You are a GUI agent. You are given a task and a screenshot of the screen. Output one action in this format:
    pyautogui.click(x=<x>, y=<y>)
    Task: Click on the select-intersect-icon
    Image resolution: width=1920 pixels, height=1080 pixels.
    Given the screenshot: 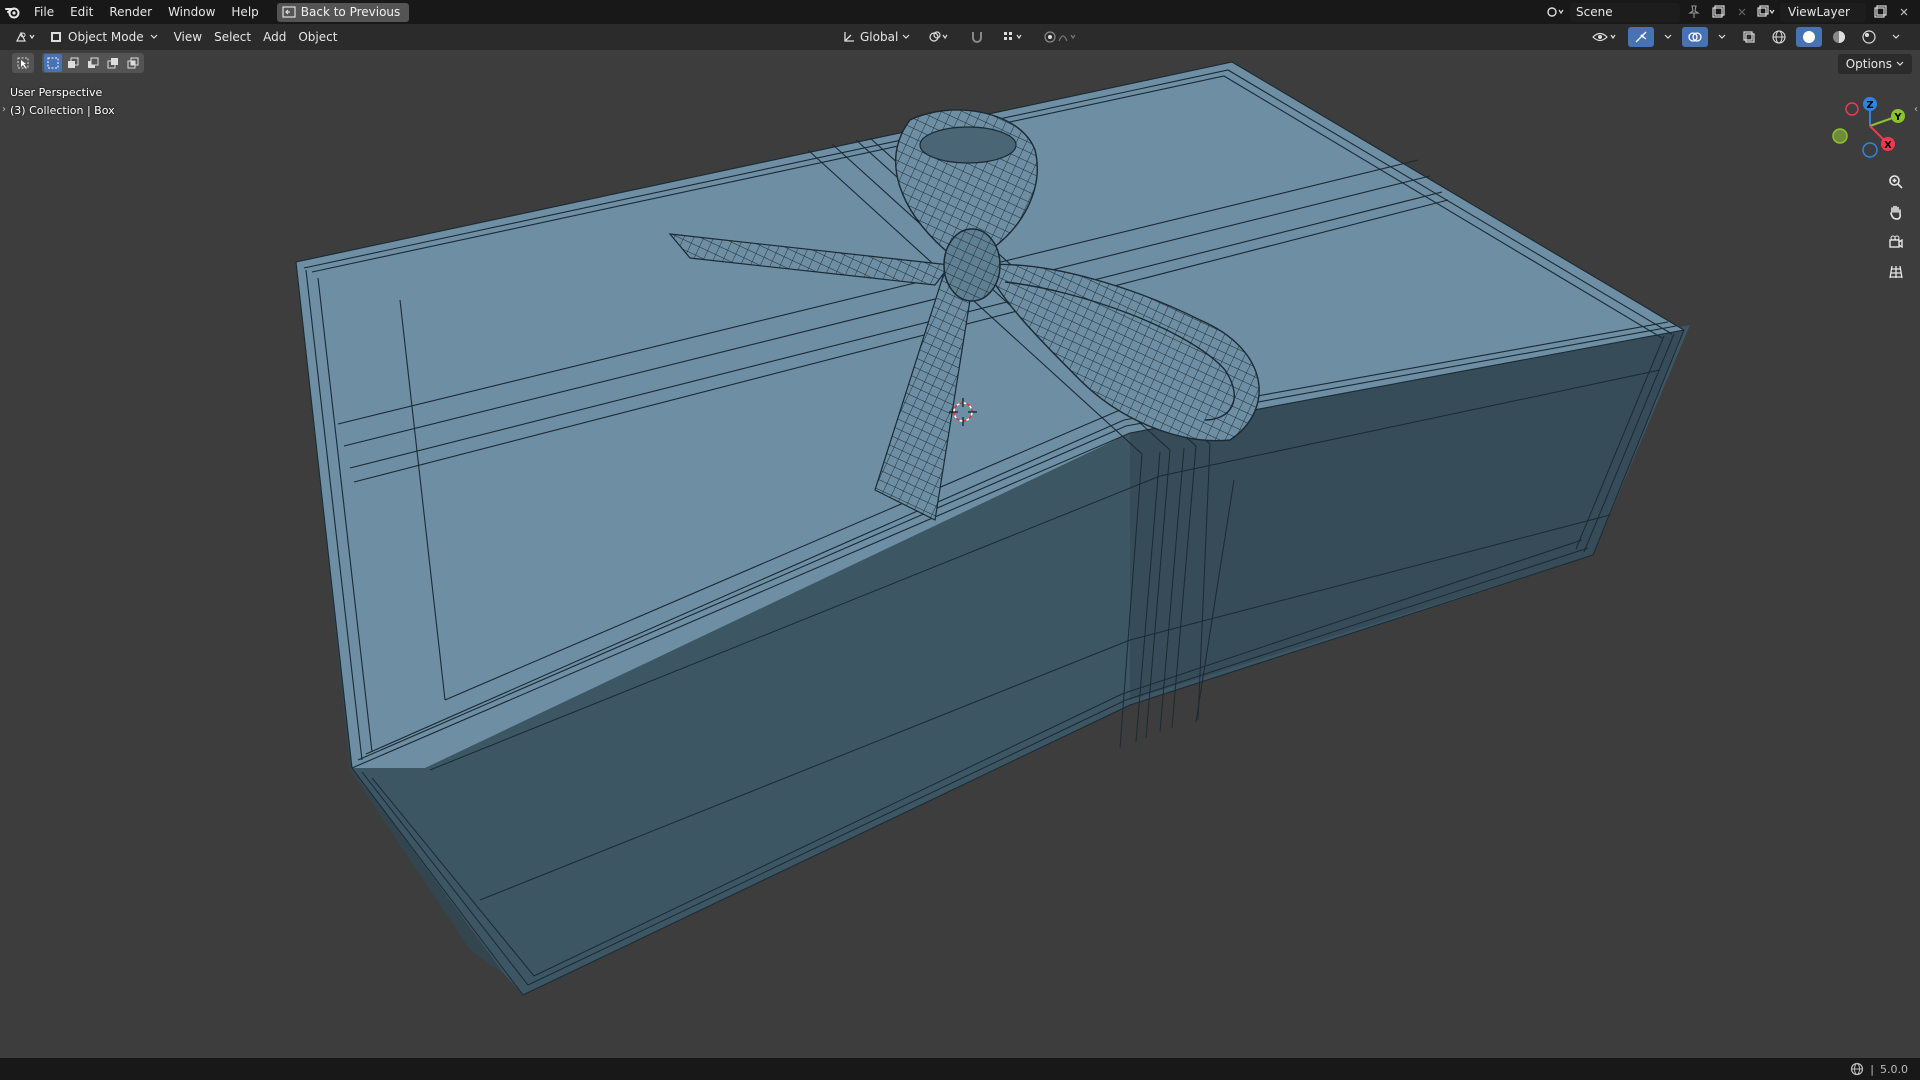 What is the action you would take?
    pyautogui.click(x=133, y=63)
    